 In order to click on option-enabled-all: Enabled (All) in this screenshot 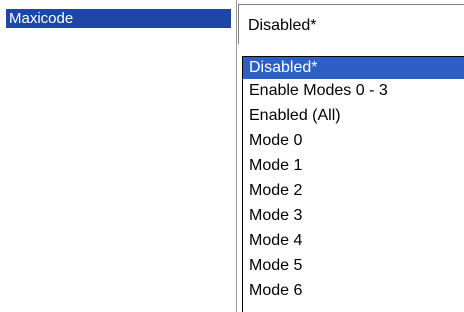, I will do `click(353, 116)`.